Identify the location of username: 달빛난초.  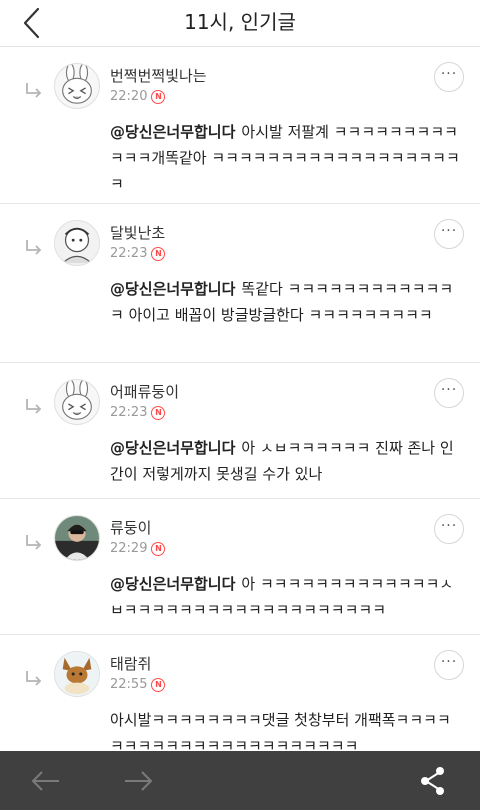
(137, 232).